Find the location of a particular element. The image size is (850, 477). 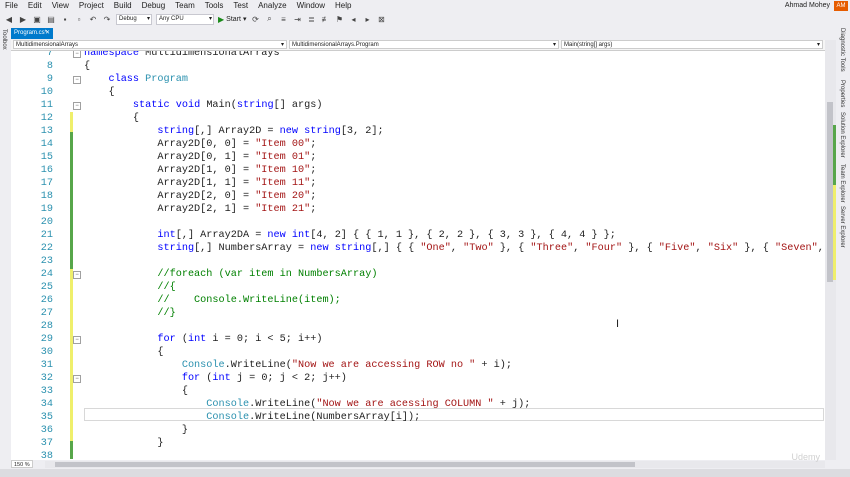

open-icon: ▤ is located at coordinates (51, 19).